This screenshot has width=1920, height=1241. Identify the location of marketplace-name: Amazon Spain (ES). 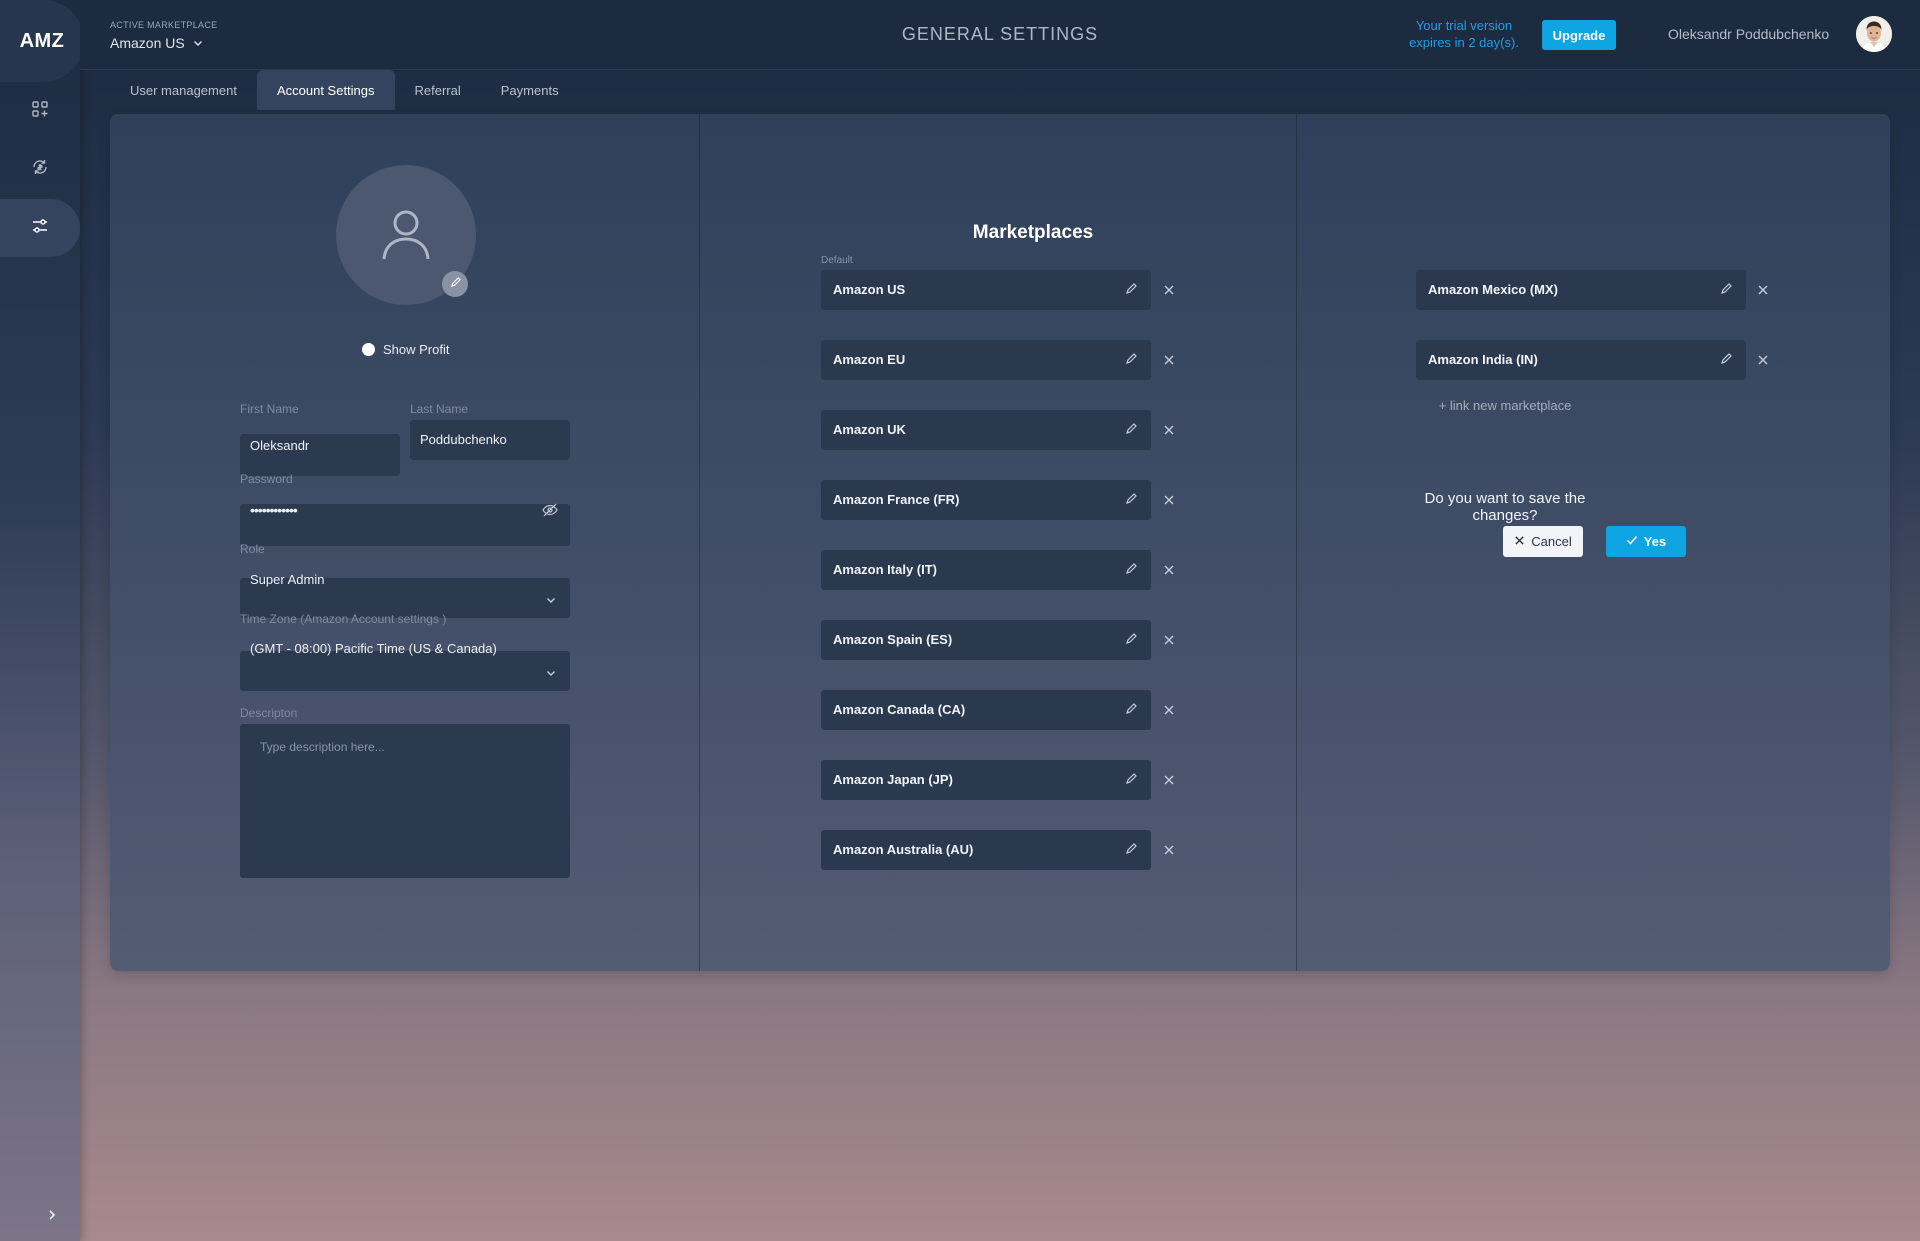
(893, 639).